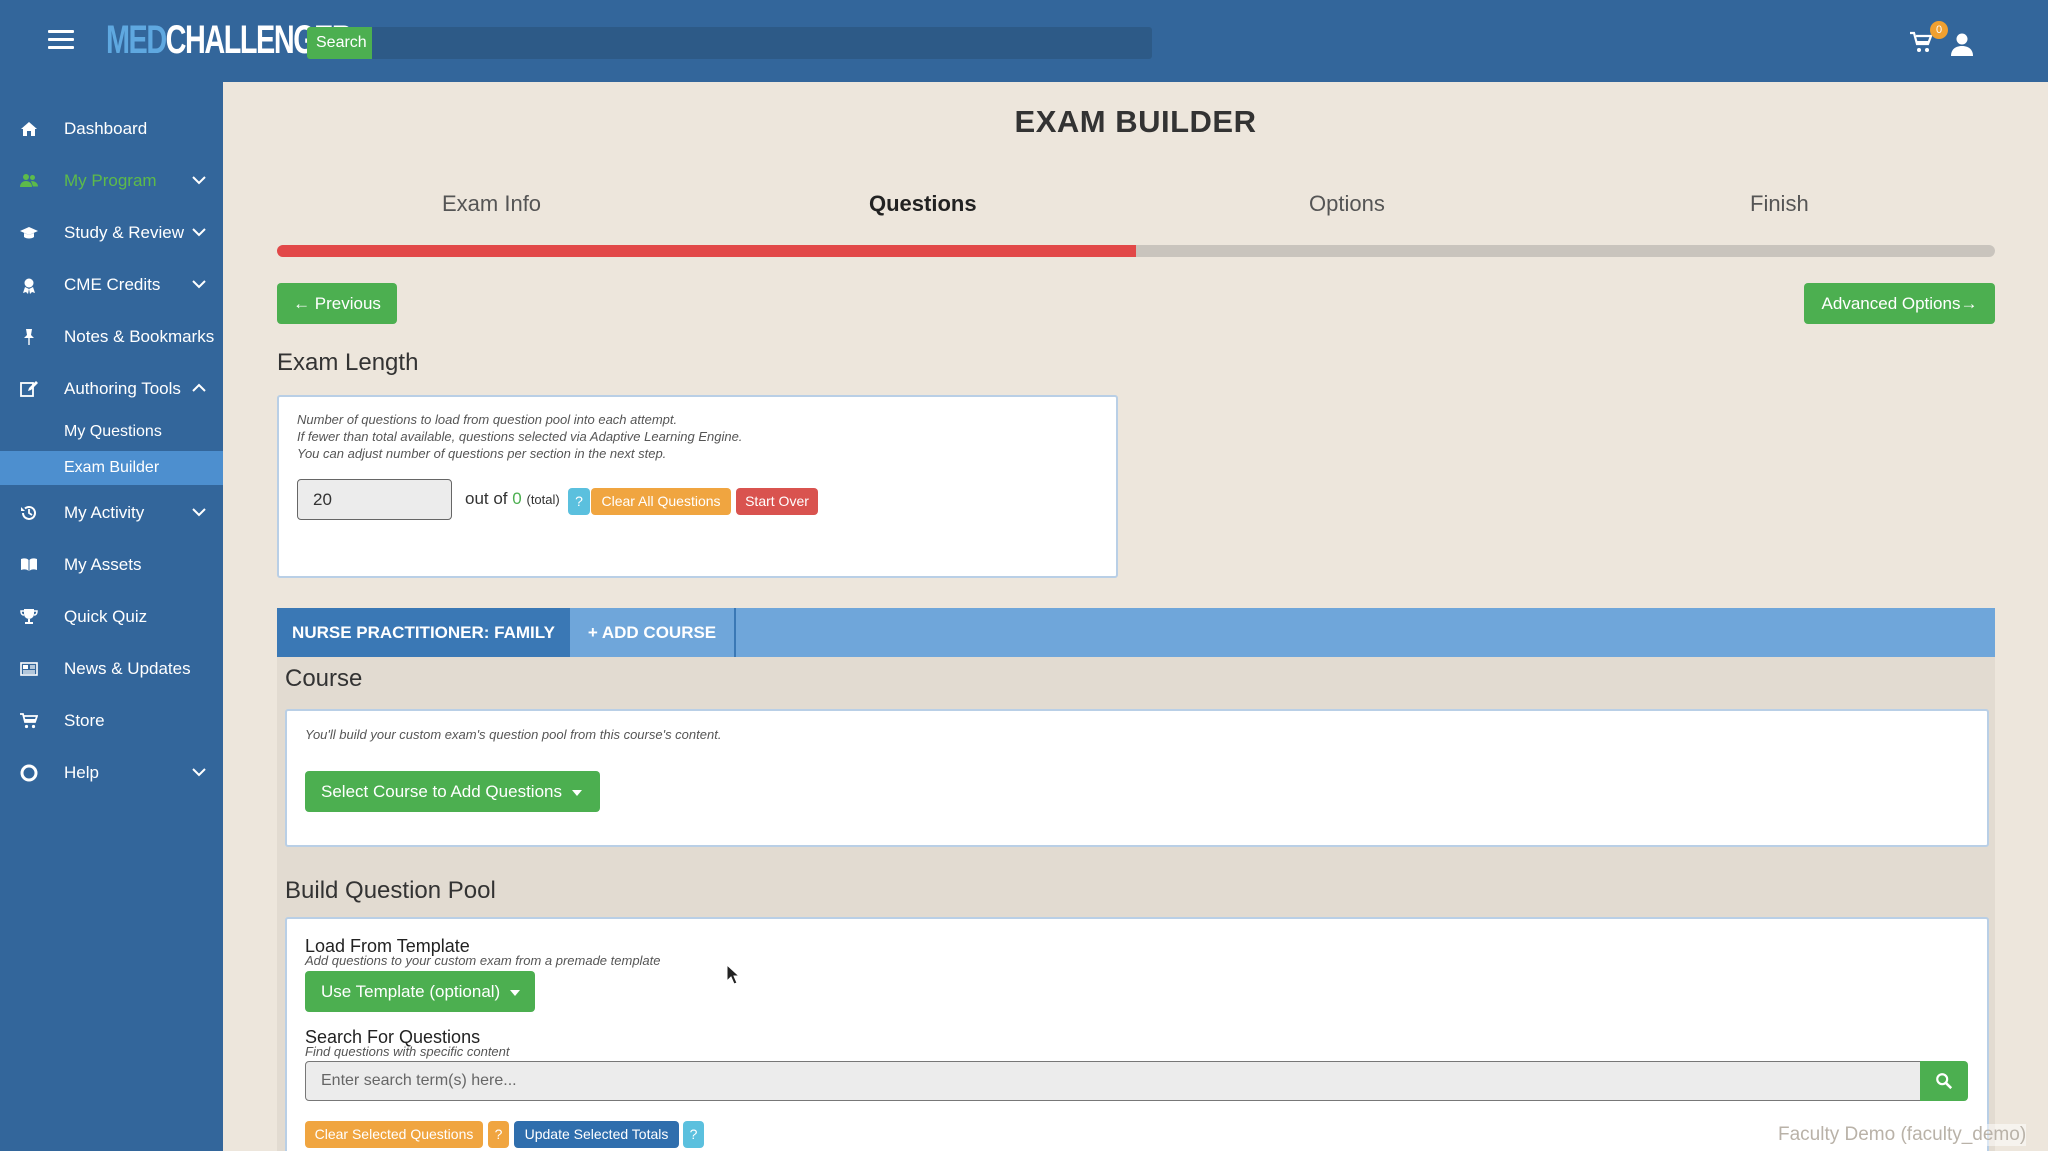  Describe the element at coordinates (29, 616) in the screenshot. I see `trophy-icon` at that location.